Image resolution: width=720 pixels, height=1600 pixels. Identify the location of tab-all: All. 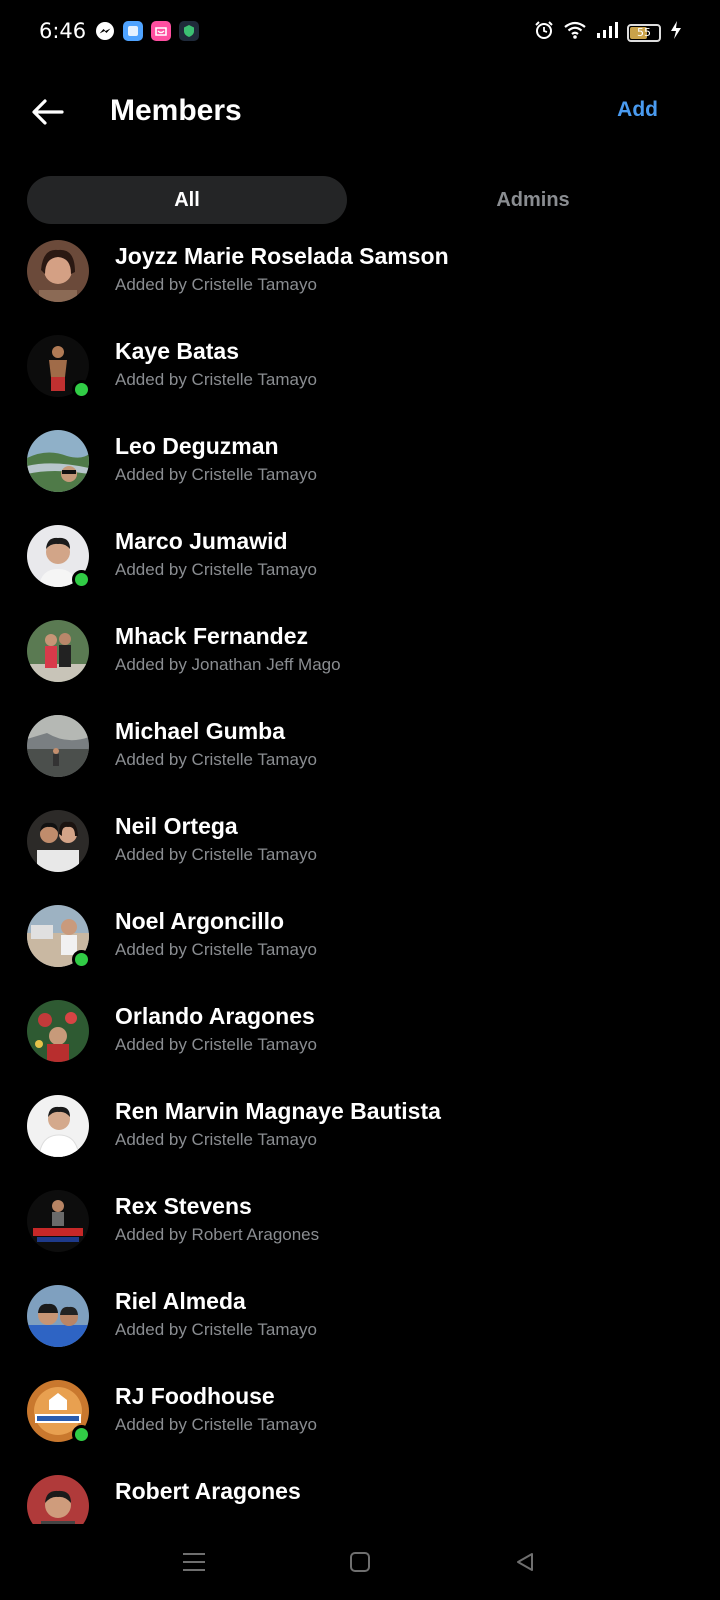
(187, 200).